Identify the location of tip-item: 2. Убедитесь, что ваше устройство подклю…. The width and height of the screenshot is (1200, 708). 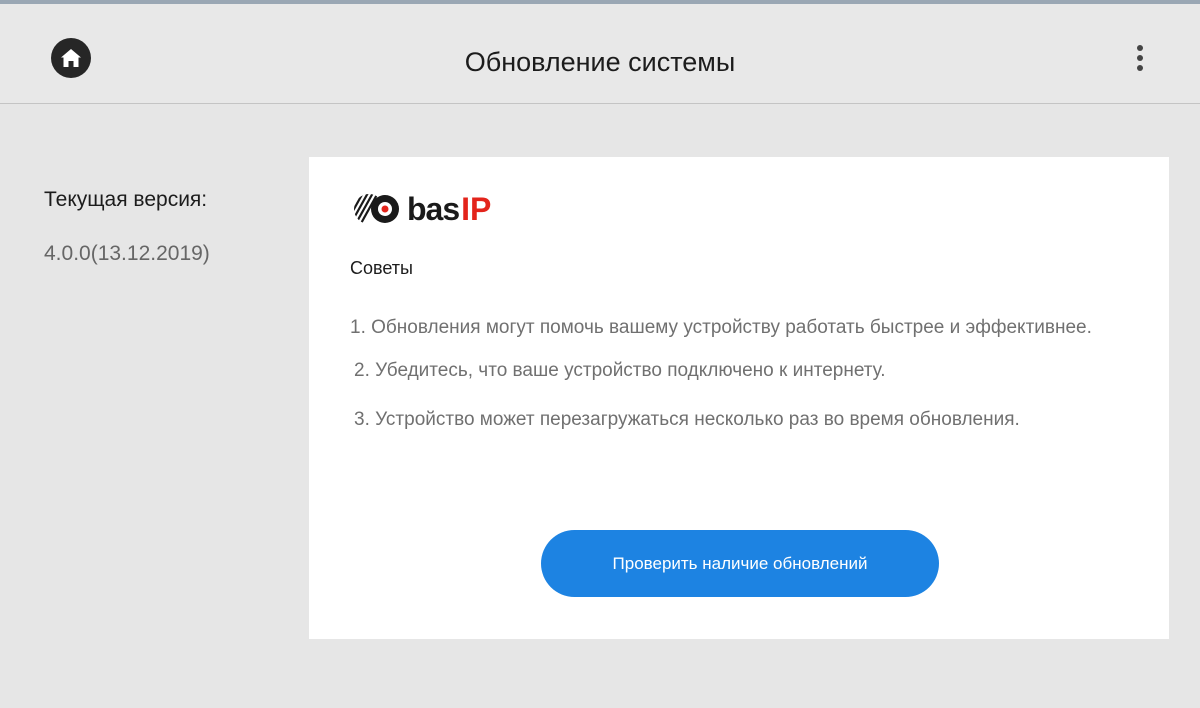
(620, 370).